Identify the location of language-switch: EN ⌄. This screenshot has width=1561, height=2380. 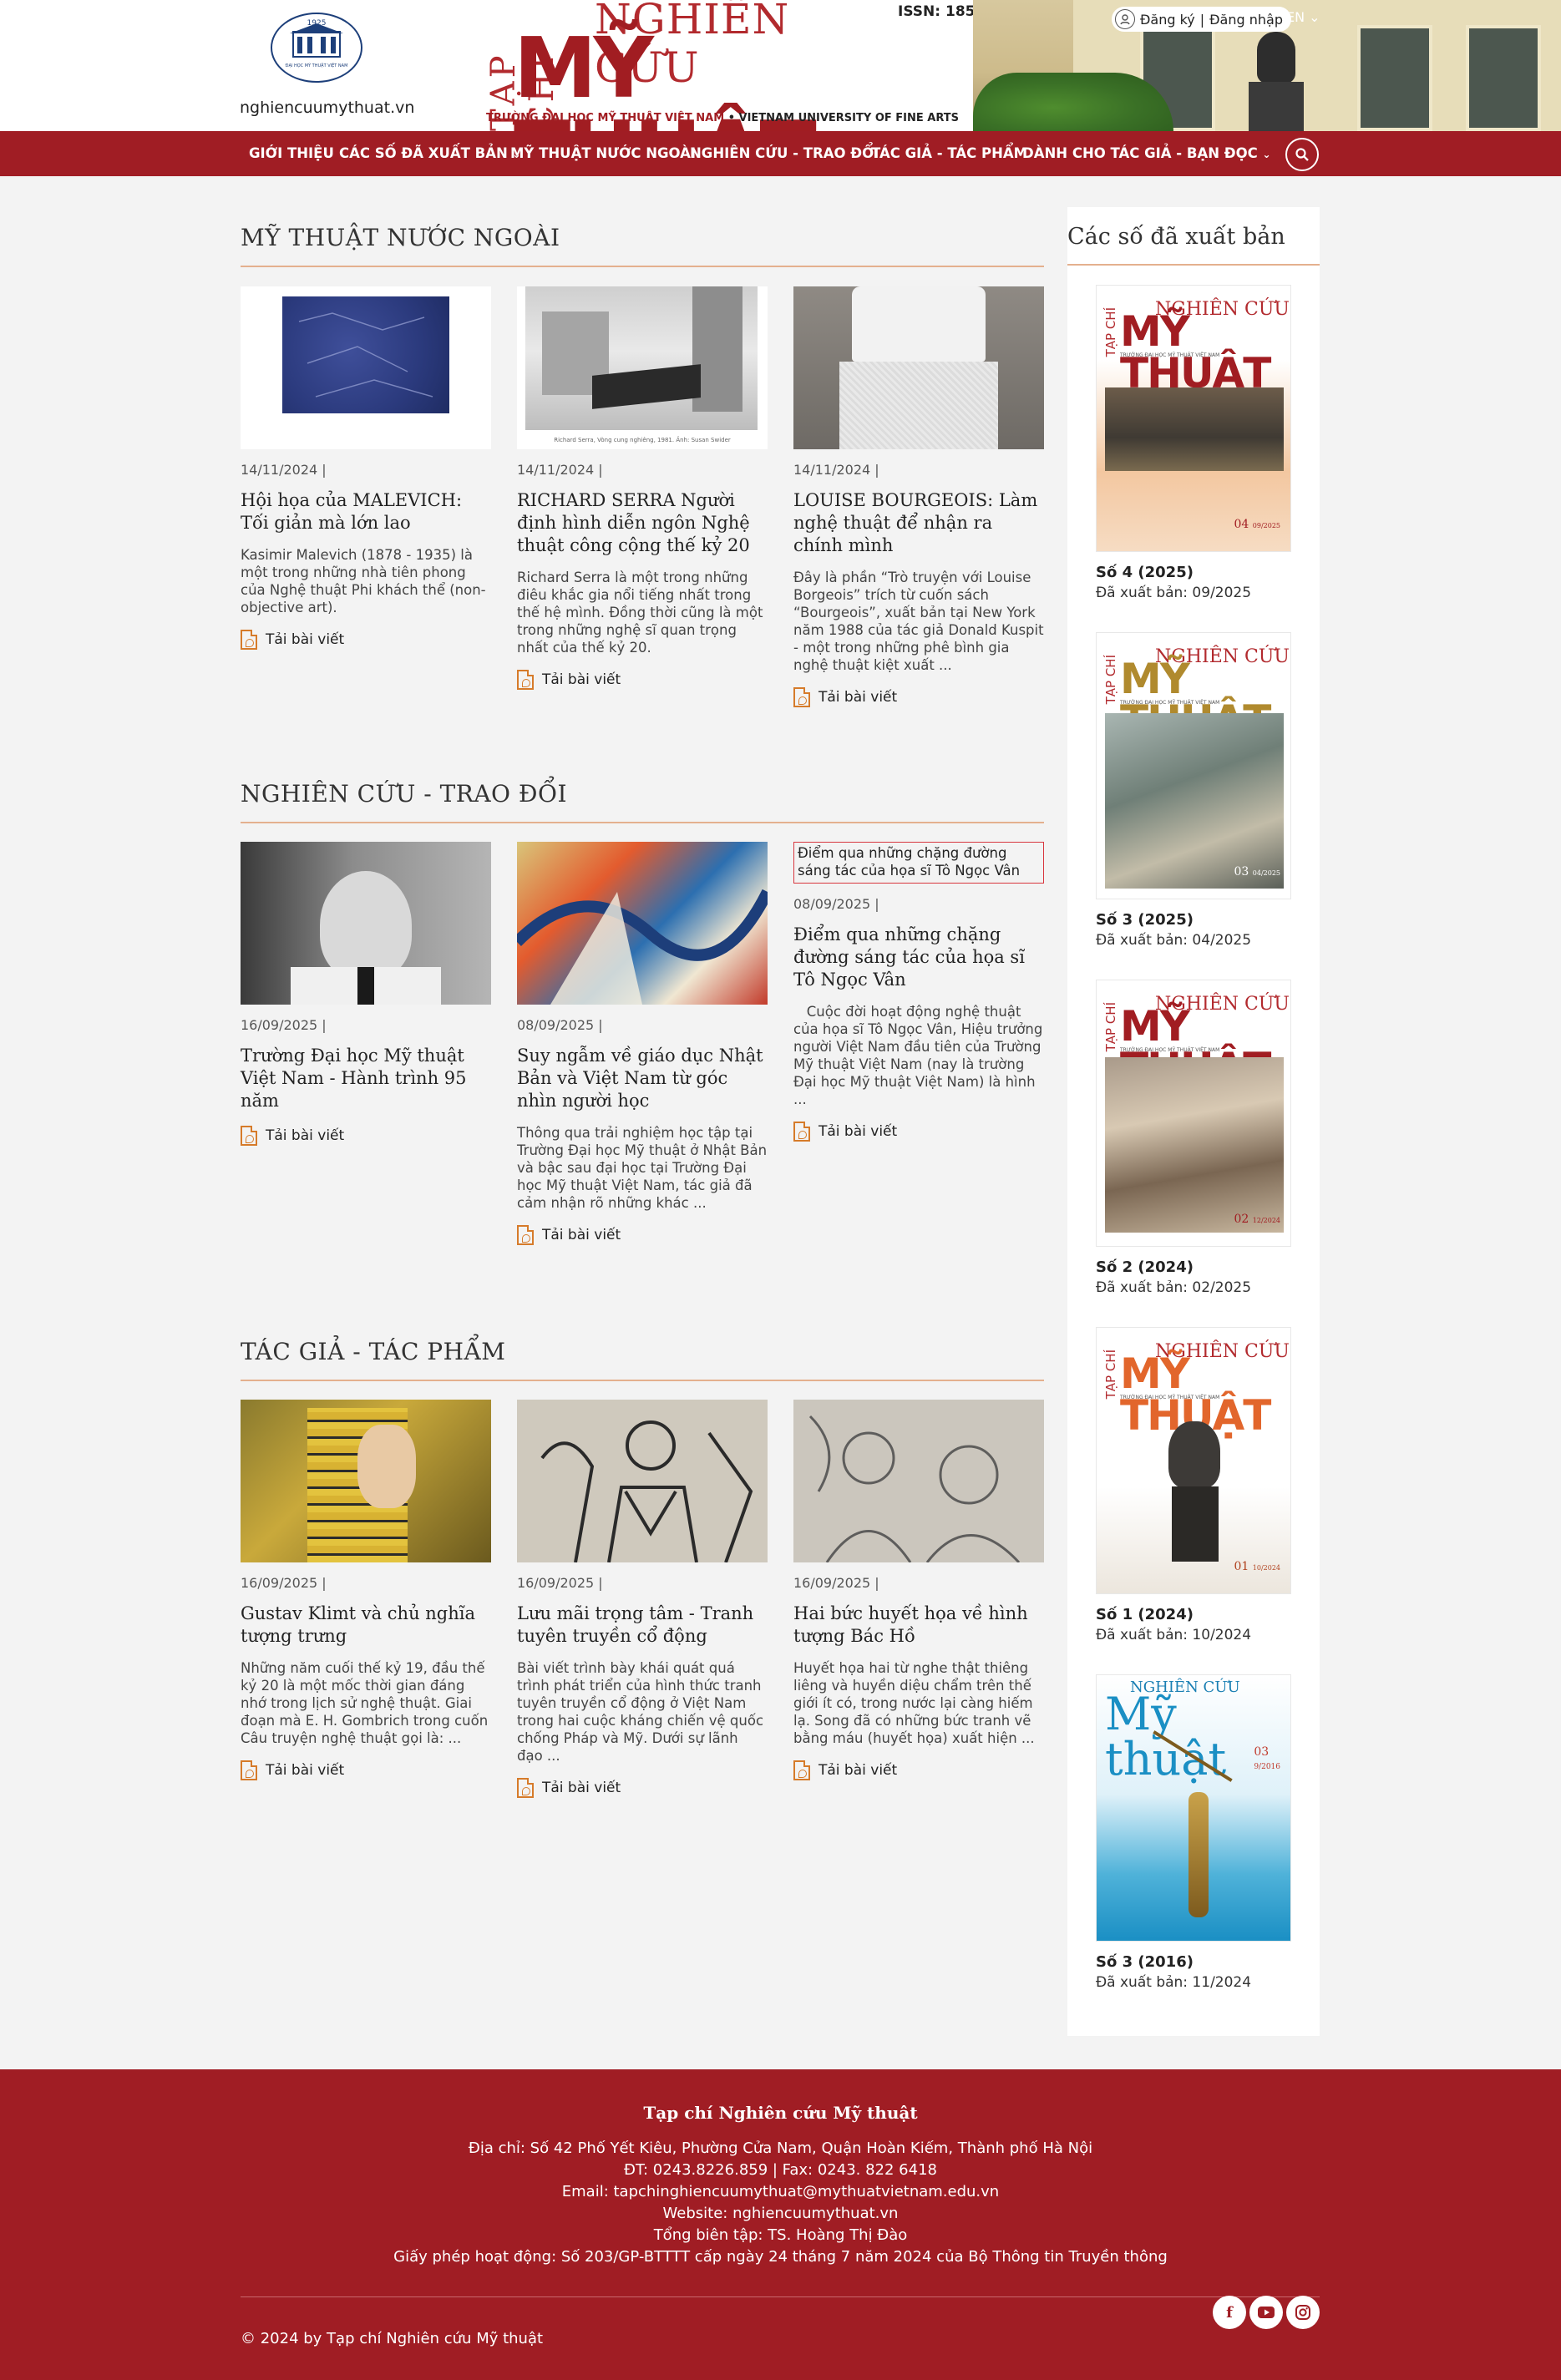
(1303, 17).